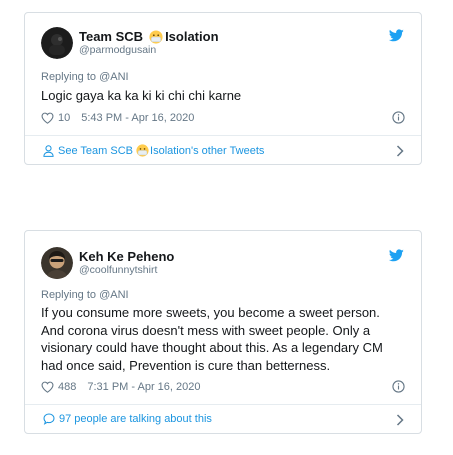 The image size is (453, 455). What do you see at coordinates (126, 270) in the screenshot?
I see `user-handle: @coolfunnytshirt` at bounding box center [126, 270].